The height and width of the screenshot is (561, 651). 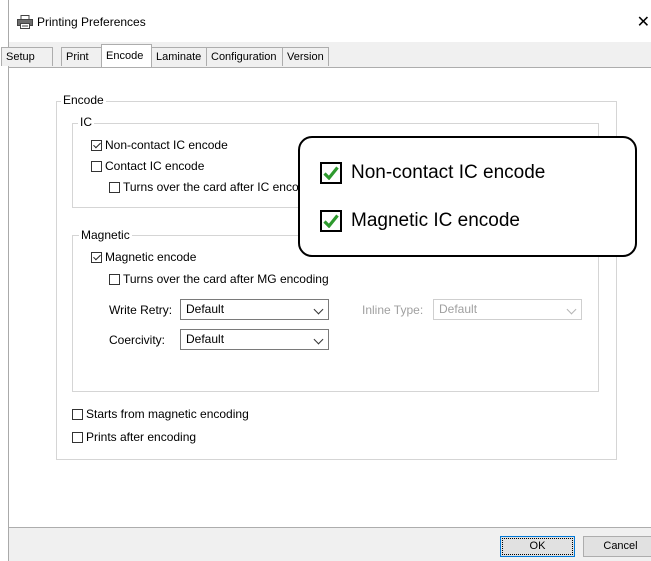 What do you see at coordinates (458, 309) in the screenshot?
I see `inline-type-value: Default` at bounding box center [458, 309].